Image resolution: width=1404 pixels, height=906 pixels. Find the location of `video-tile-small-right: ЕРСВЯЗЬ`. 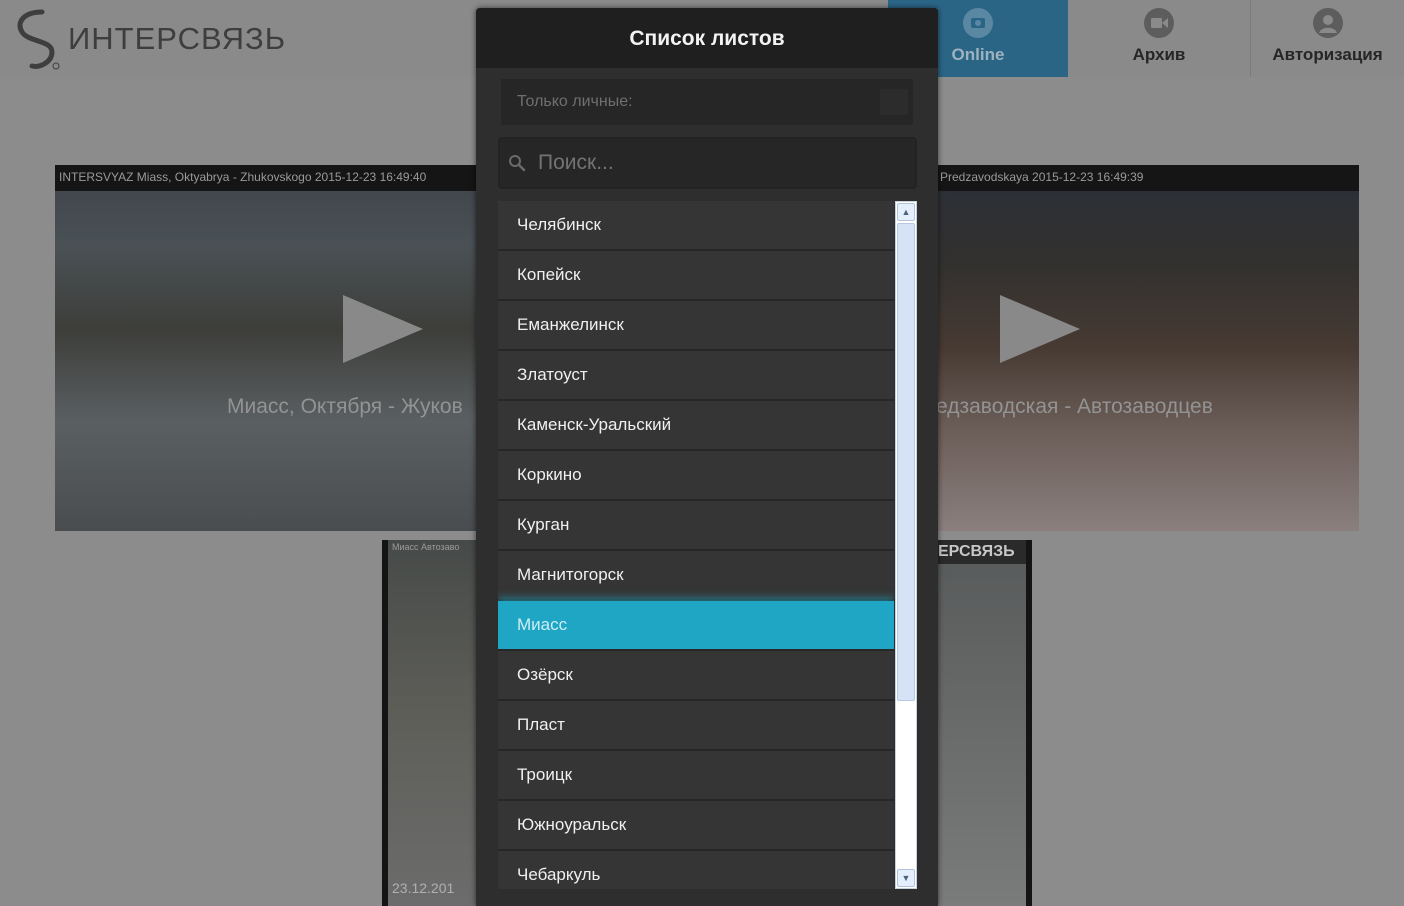

video-tile-small-right: ЕРСВЯЗЬ is located at coordinates (984, 723).